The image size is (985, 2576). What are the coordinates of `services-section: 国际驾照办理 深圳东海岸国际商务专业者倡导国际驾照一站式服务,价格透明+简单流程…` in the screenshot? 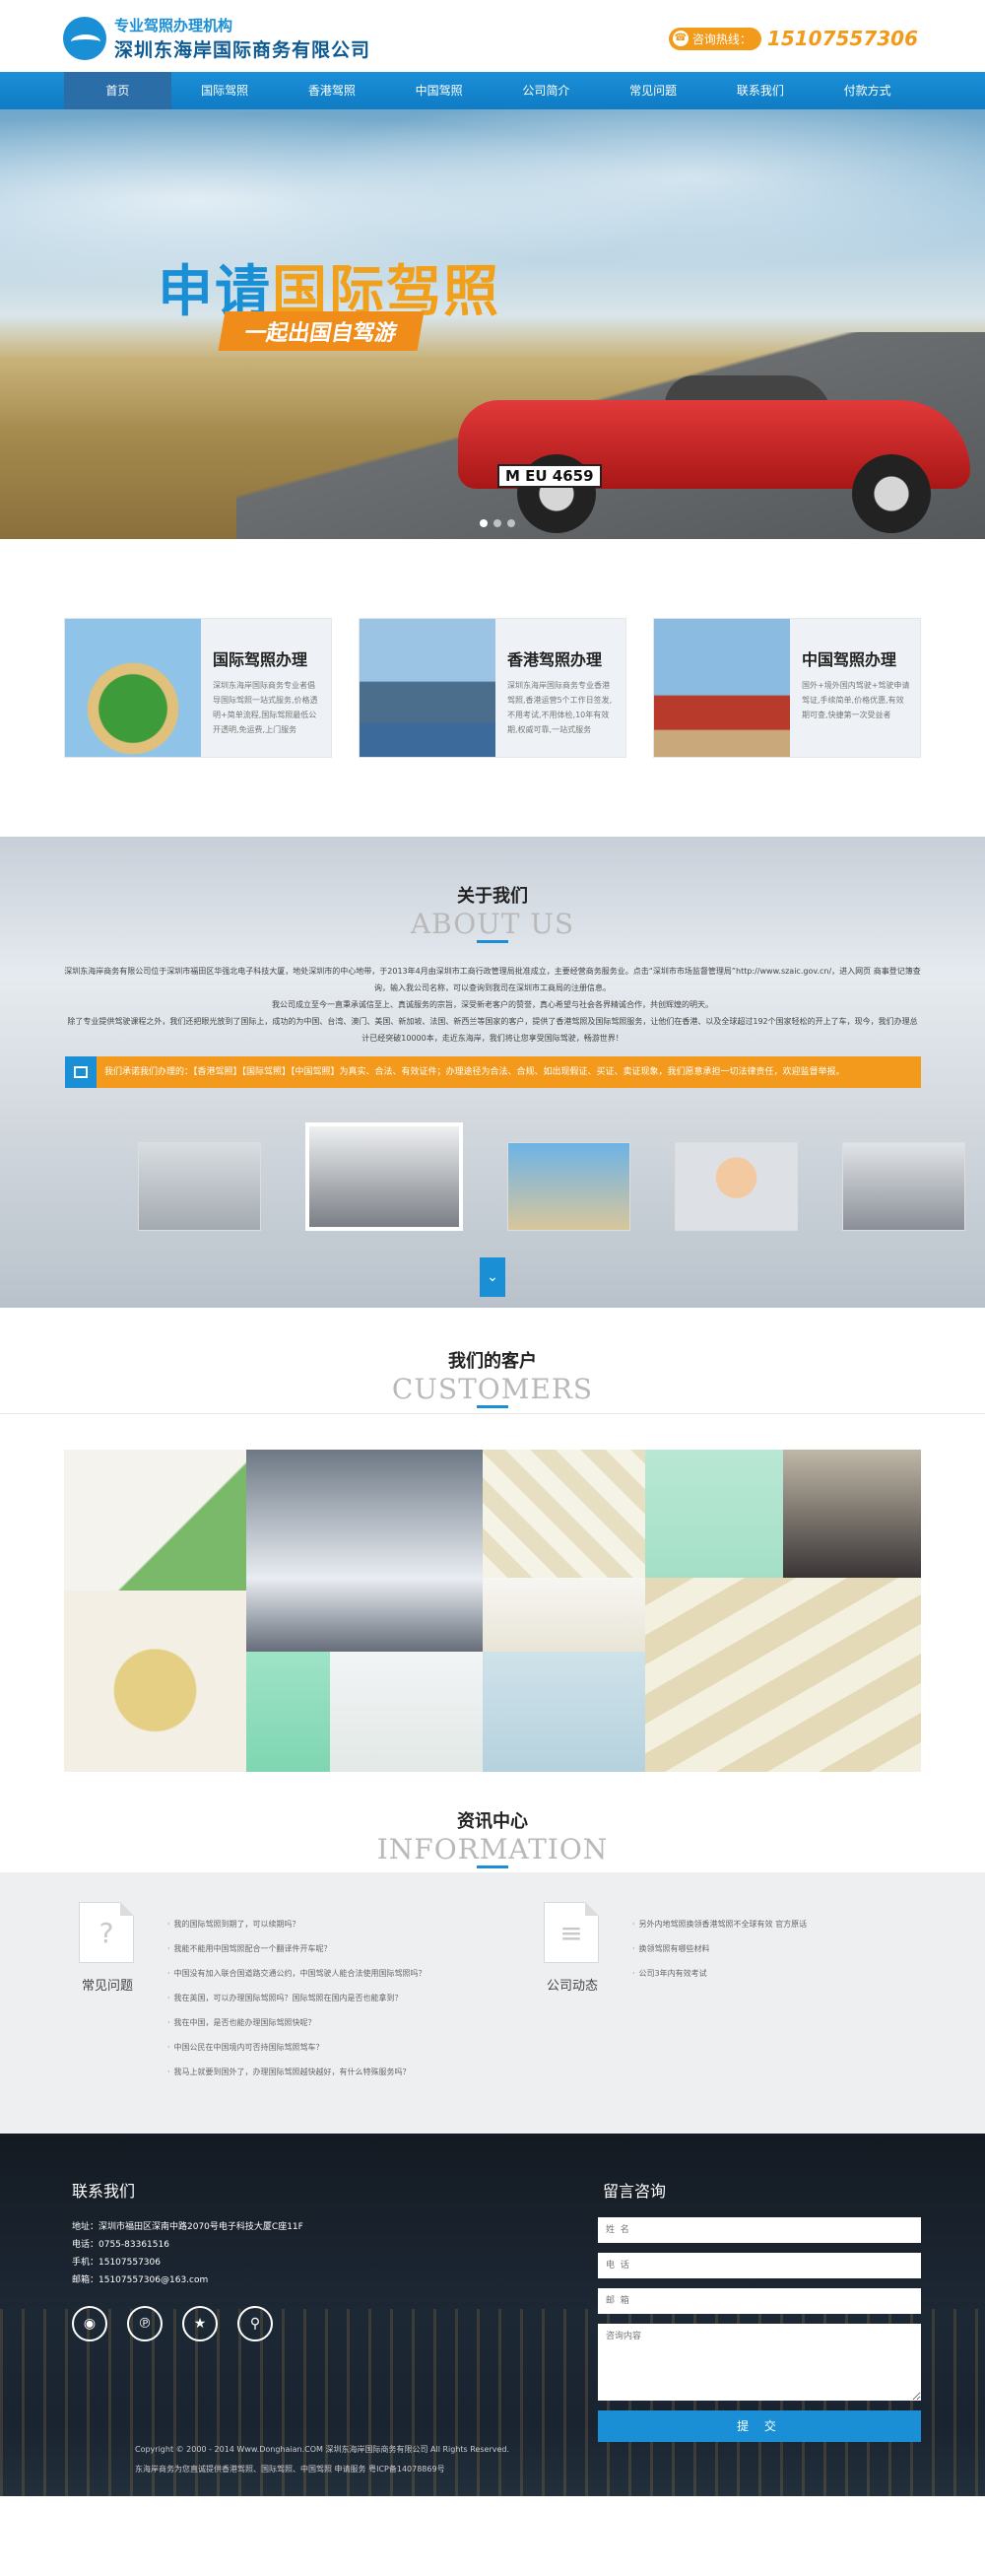 It's located at (492, 688).